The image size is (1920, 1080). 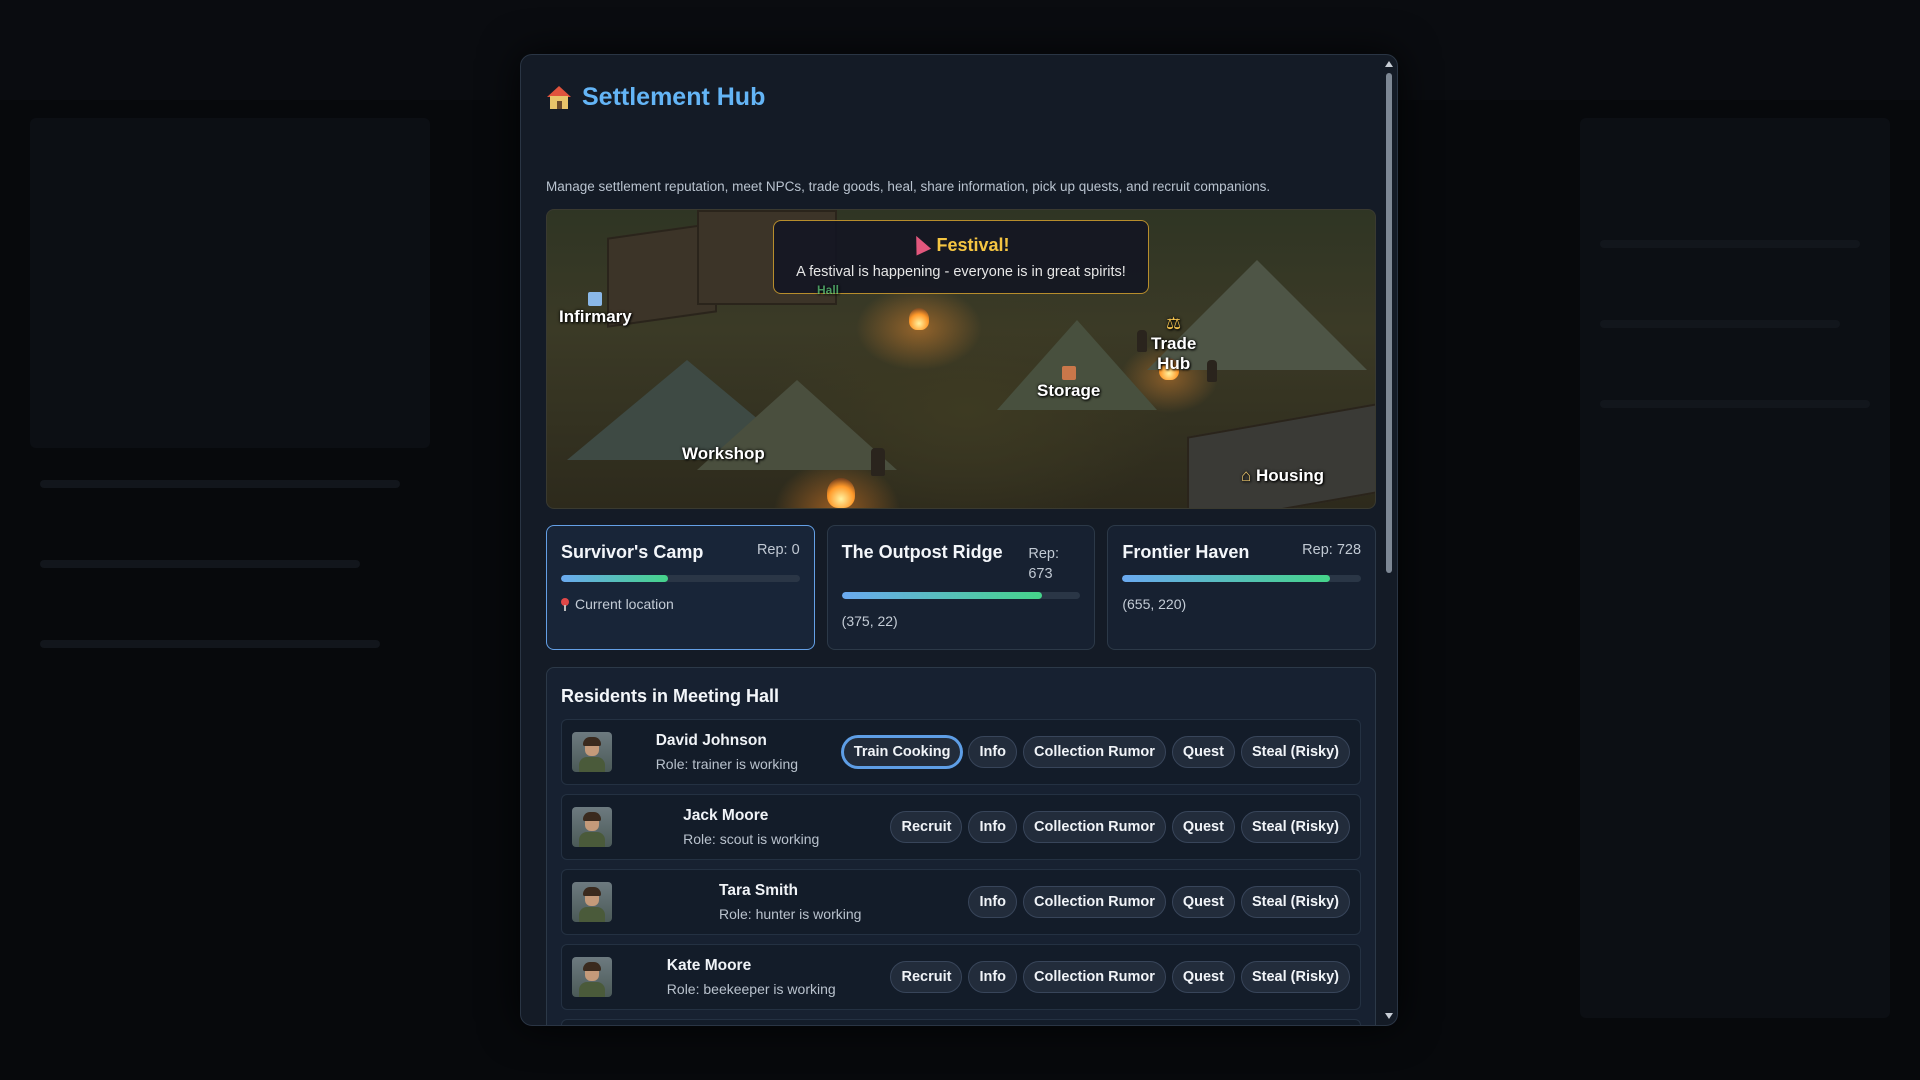 I want to click on location-housing: ⌂ Housing, so click(x=1282, y=476).